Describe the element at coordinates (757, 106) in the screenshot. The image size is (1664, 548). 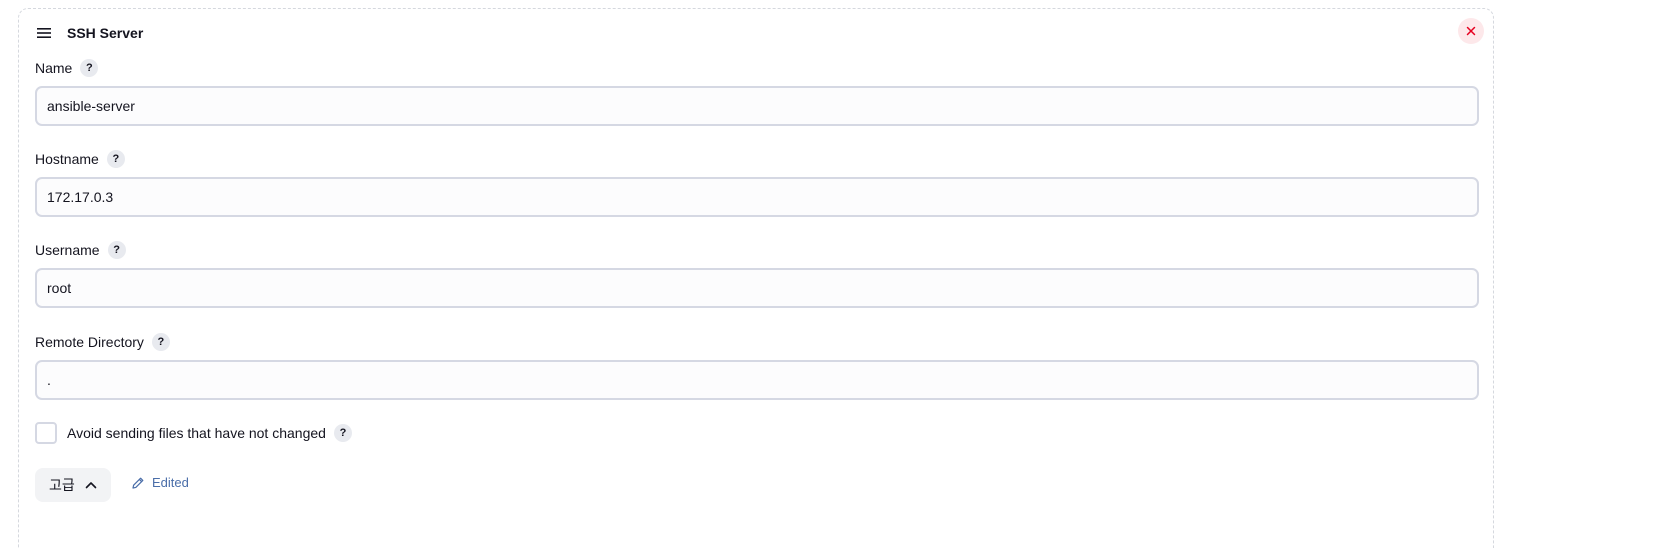
I see `name-input` at that location.